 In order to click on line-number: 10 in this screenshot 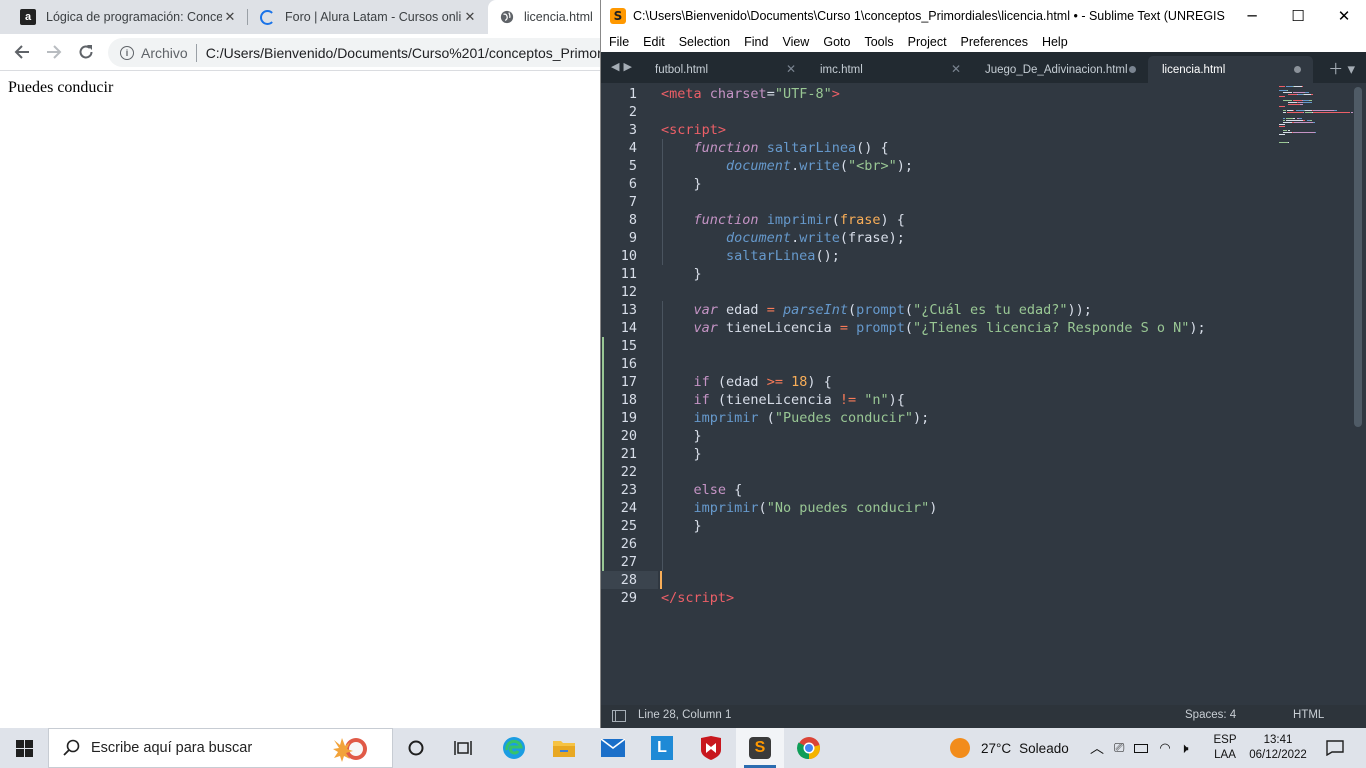, I will do `click(628, 256)`.